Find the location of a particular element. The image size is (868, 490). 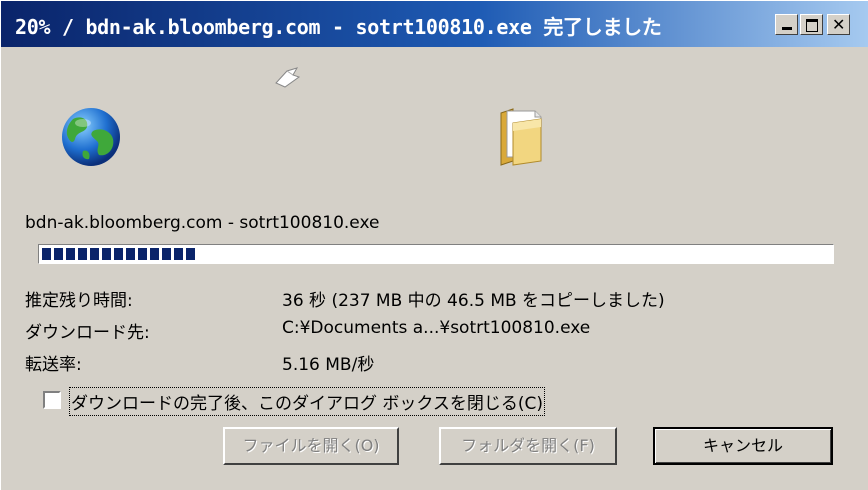

download-to-label: ダウンロード先: is located at coordinates (87, 333).